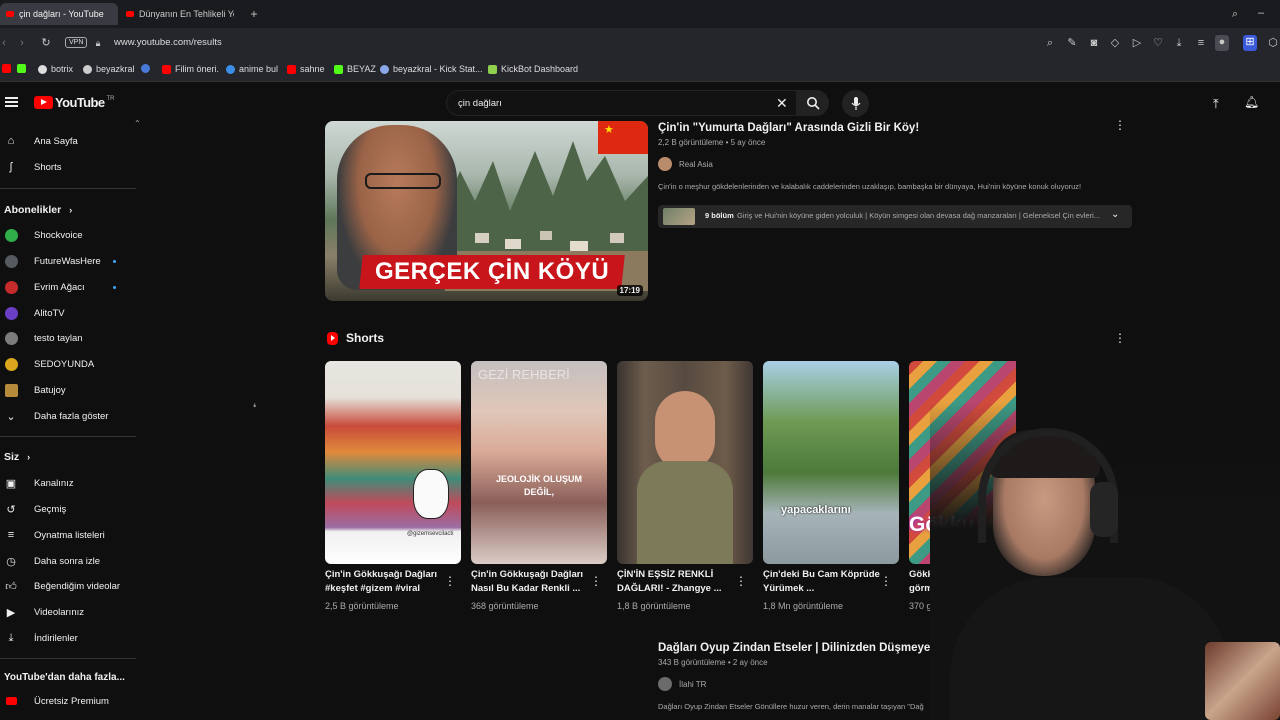  I want to click on china-flag: ★, so click(623, 137).